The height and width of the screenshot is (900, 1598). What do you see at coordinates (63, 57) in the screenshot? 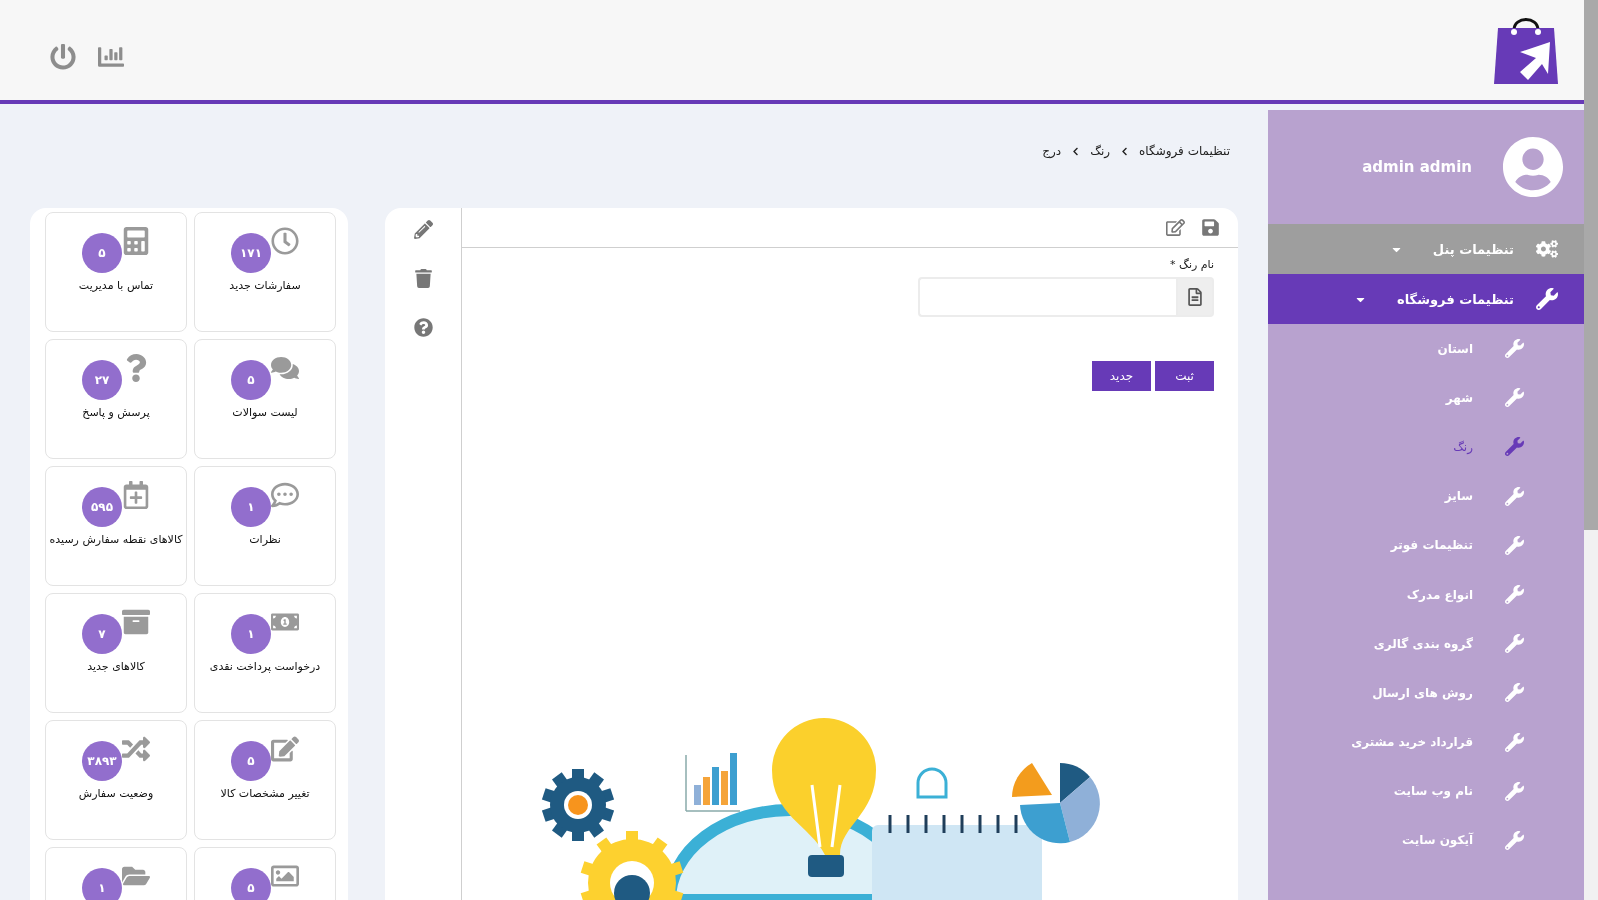
I see `power-icon` at bounding box center [63, 57].